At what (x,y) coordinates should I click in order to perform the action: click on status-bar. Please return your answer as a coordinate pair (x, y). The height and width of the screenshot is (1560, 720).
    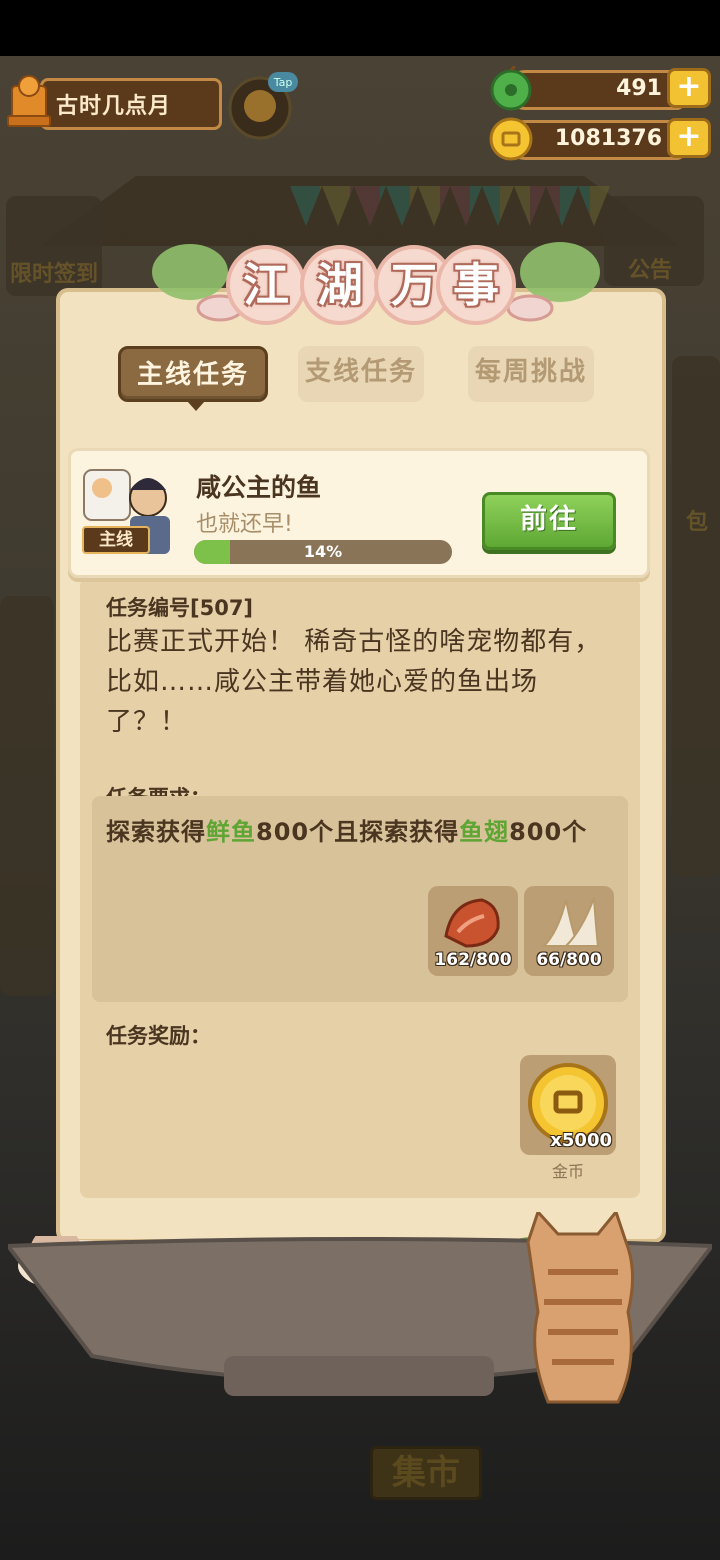
    Looking at the image, I should click on (360, 28).